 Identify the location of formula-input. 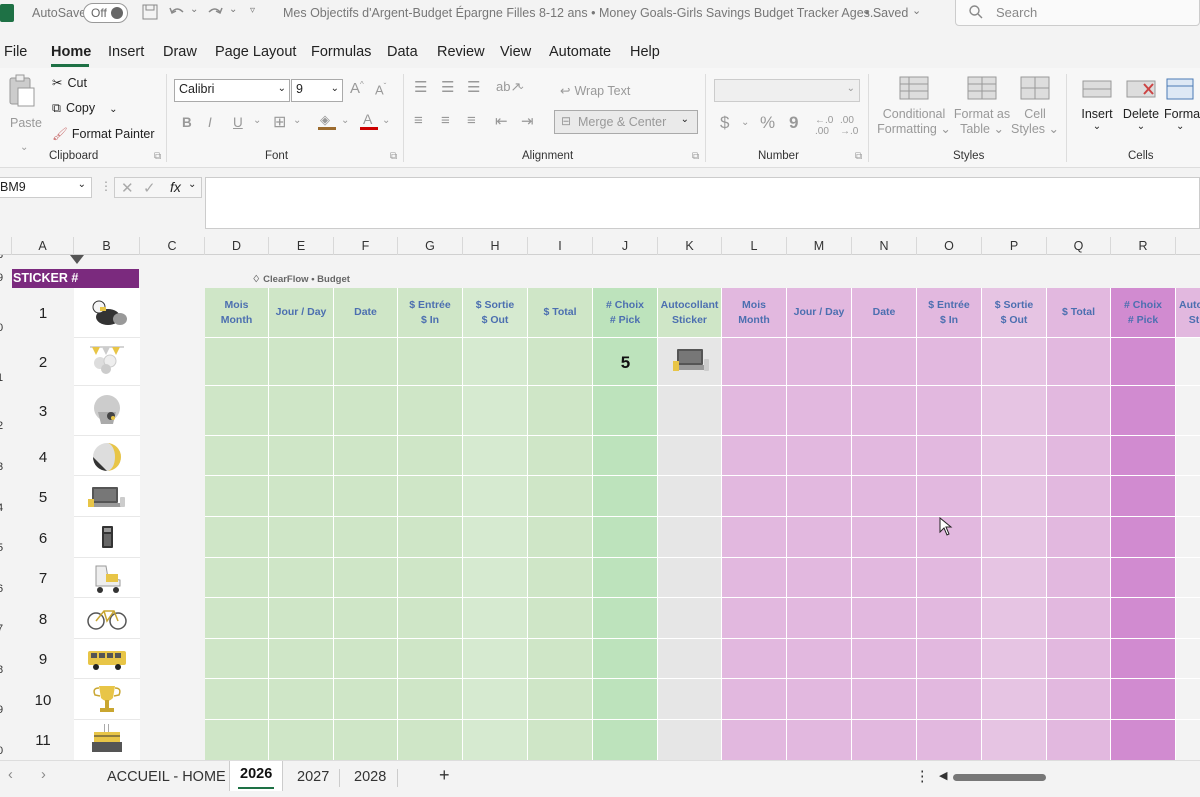
(702, 203).